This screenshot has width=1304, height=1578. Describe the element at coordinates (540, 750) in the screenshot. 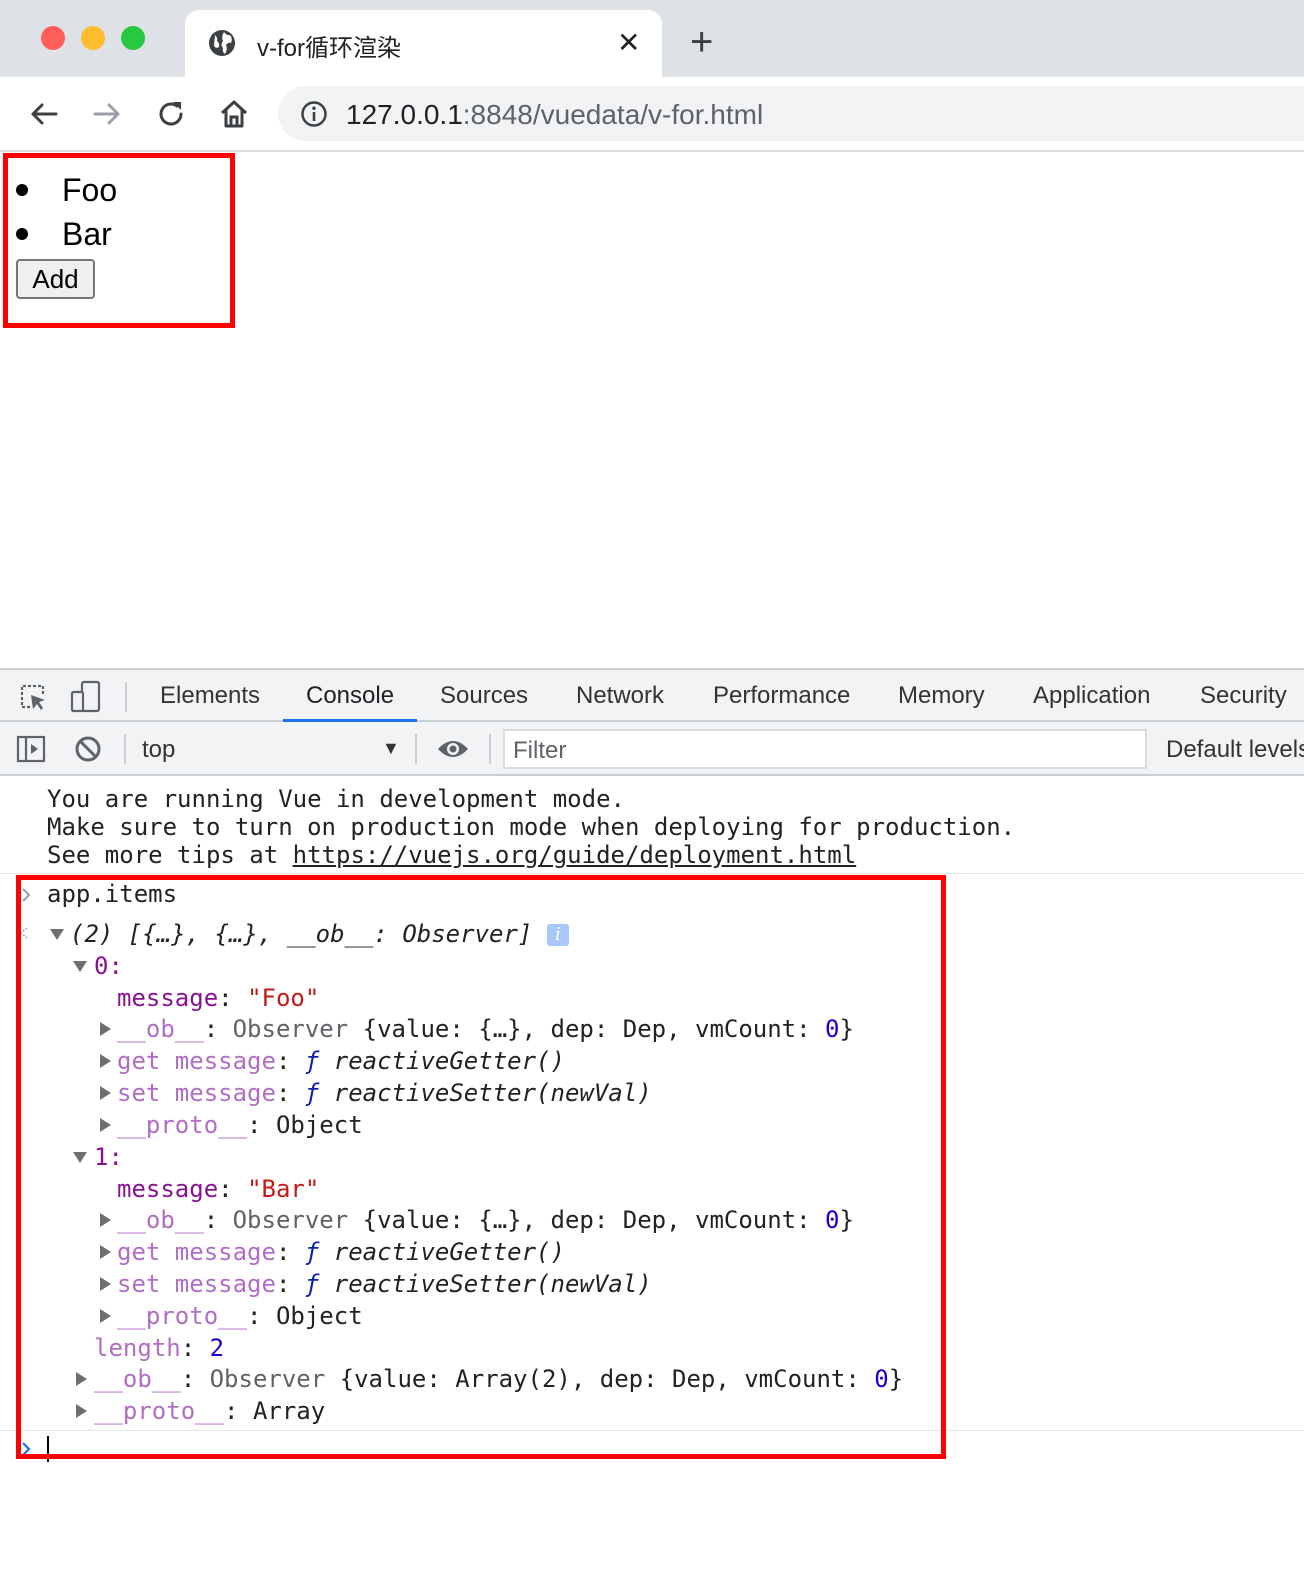

I see `filter-placeholder: Filter` at that location.